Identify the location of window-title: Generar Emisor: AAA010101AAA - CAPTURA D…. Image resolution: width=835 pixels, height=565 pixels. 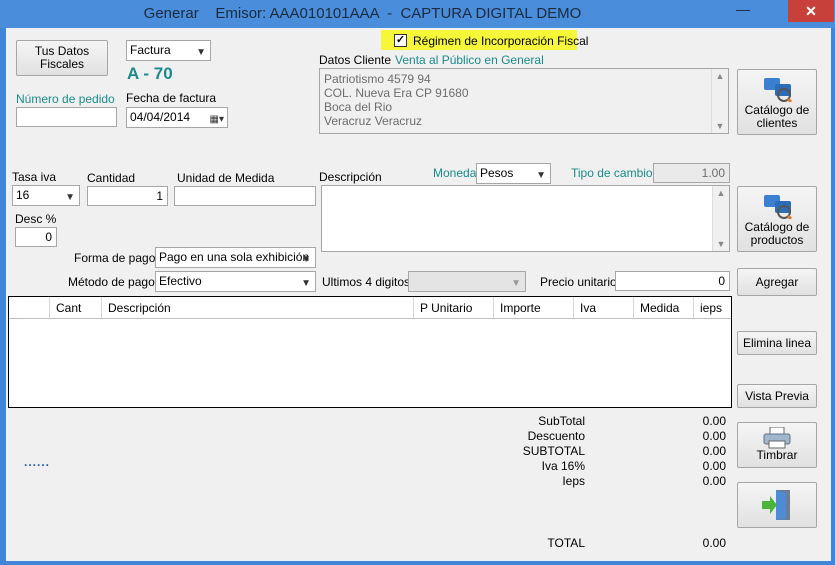
(362, 13).